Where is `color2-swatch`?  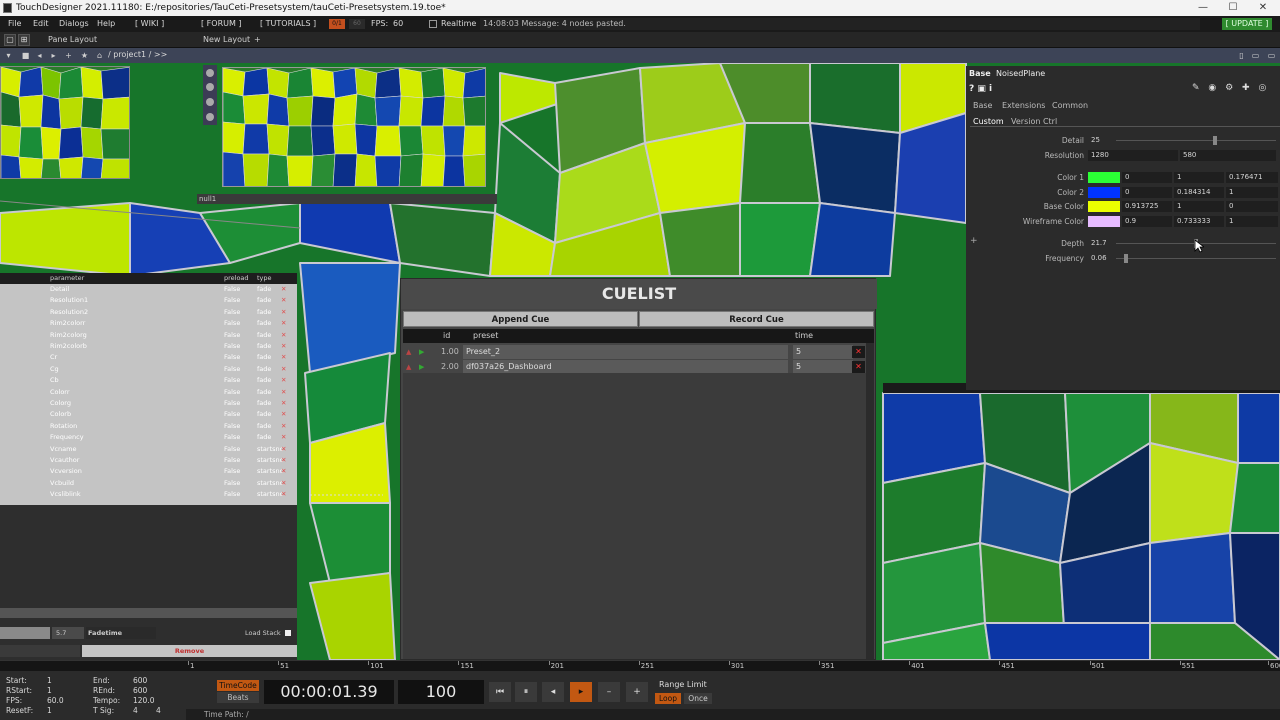
color2-swatch is located at coordinates (1104, 192).